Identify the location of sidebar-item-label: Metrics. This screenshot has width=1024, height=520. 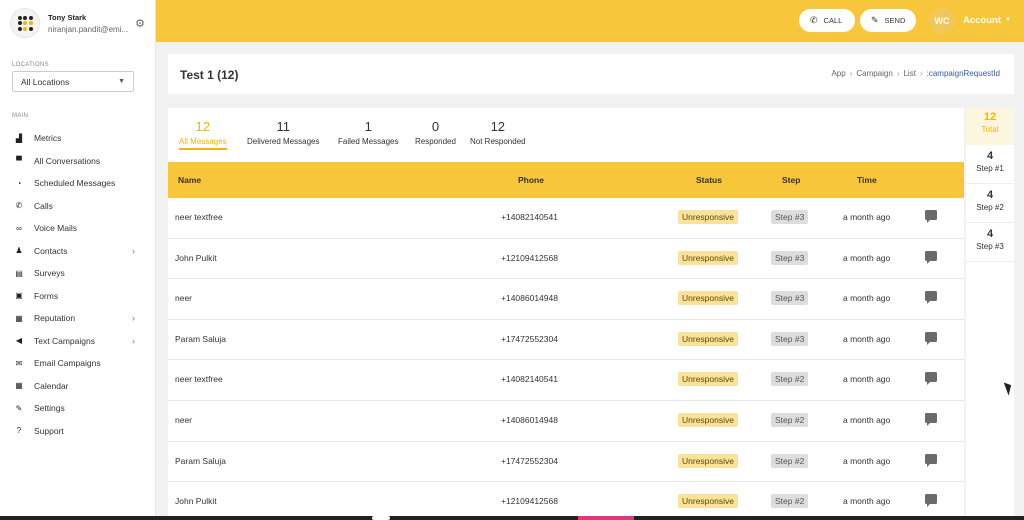
(48, 138).